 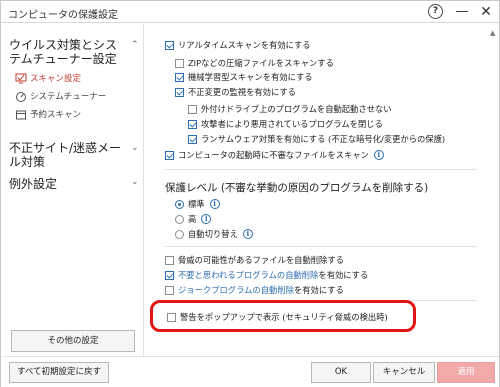 What do you see at coordinates (248, 275) in the screenshot?
I see `unwanted-programs-link: 不要と思われるプログラムの自動削除` at bounding box center [248, 275].